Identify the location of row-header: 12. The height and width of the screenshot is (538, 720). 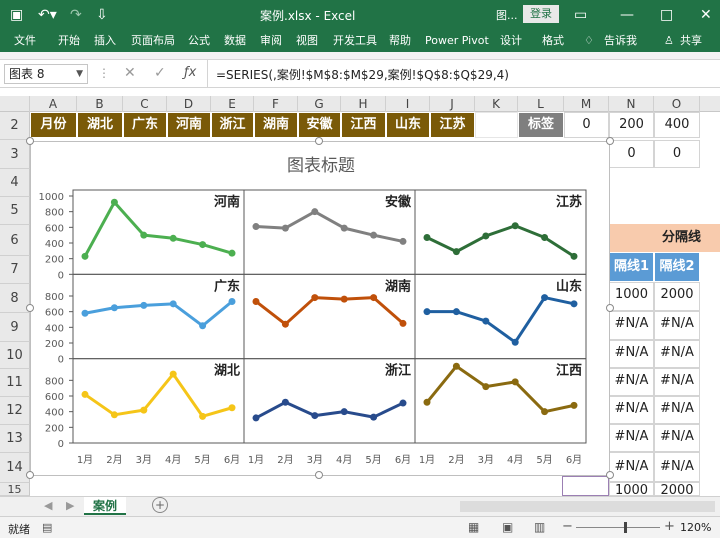
(15, 411).